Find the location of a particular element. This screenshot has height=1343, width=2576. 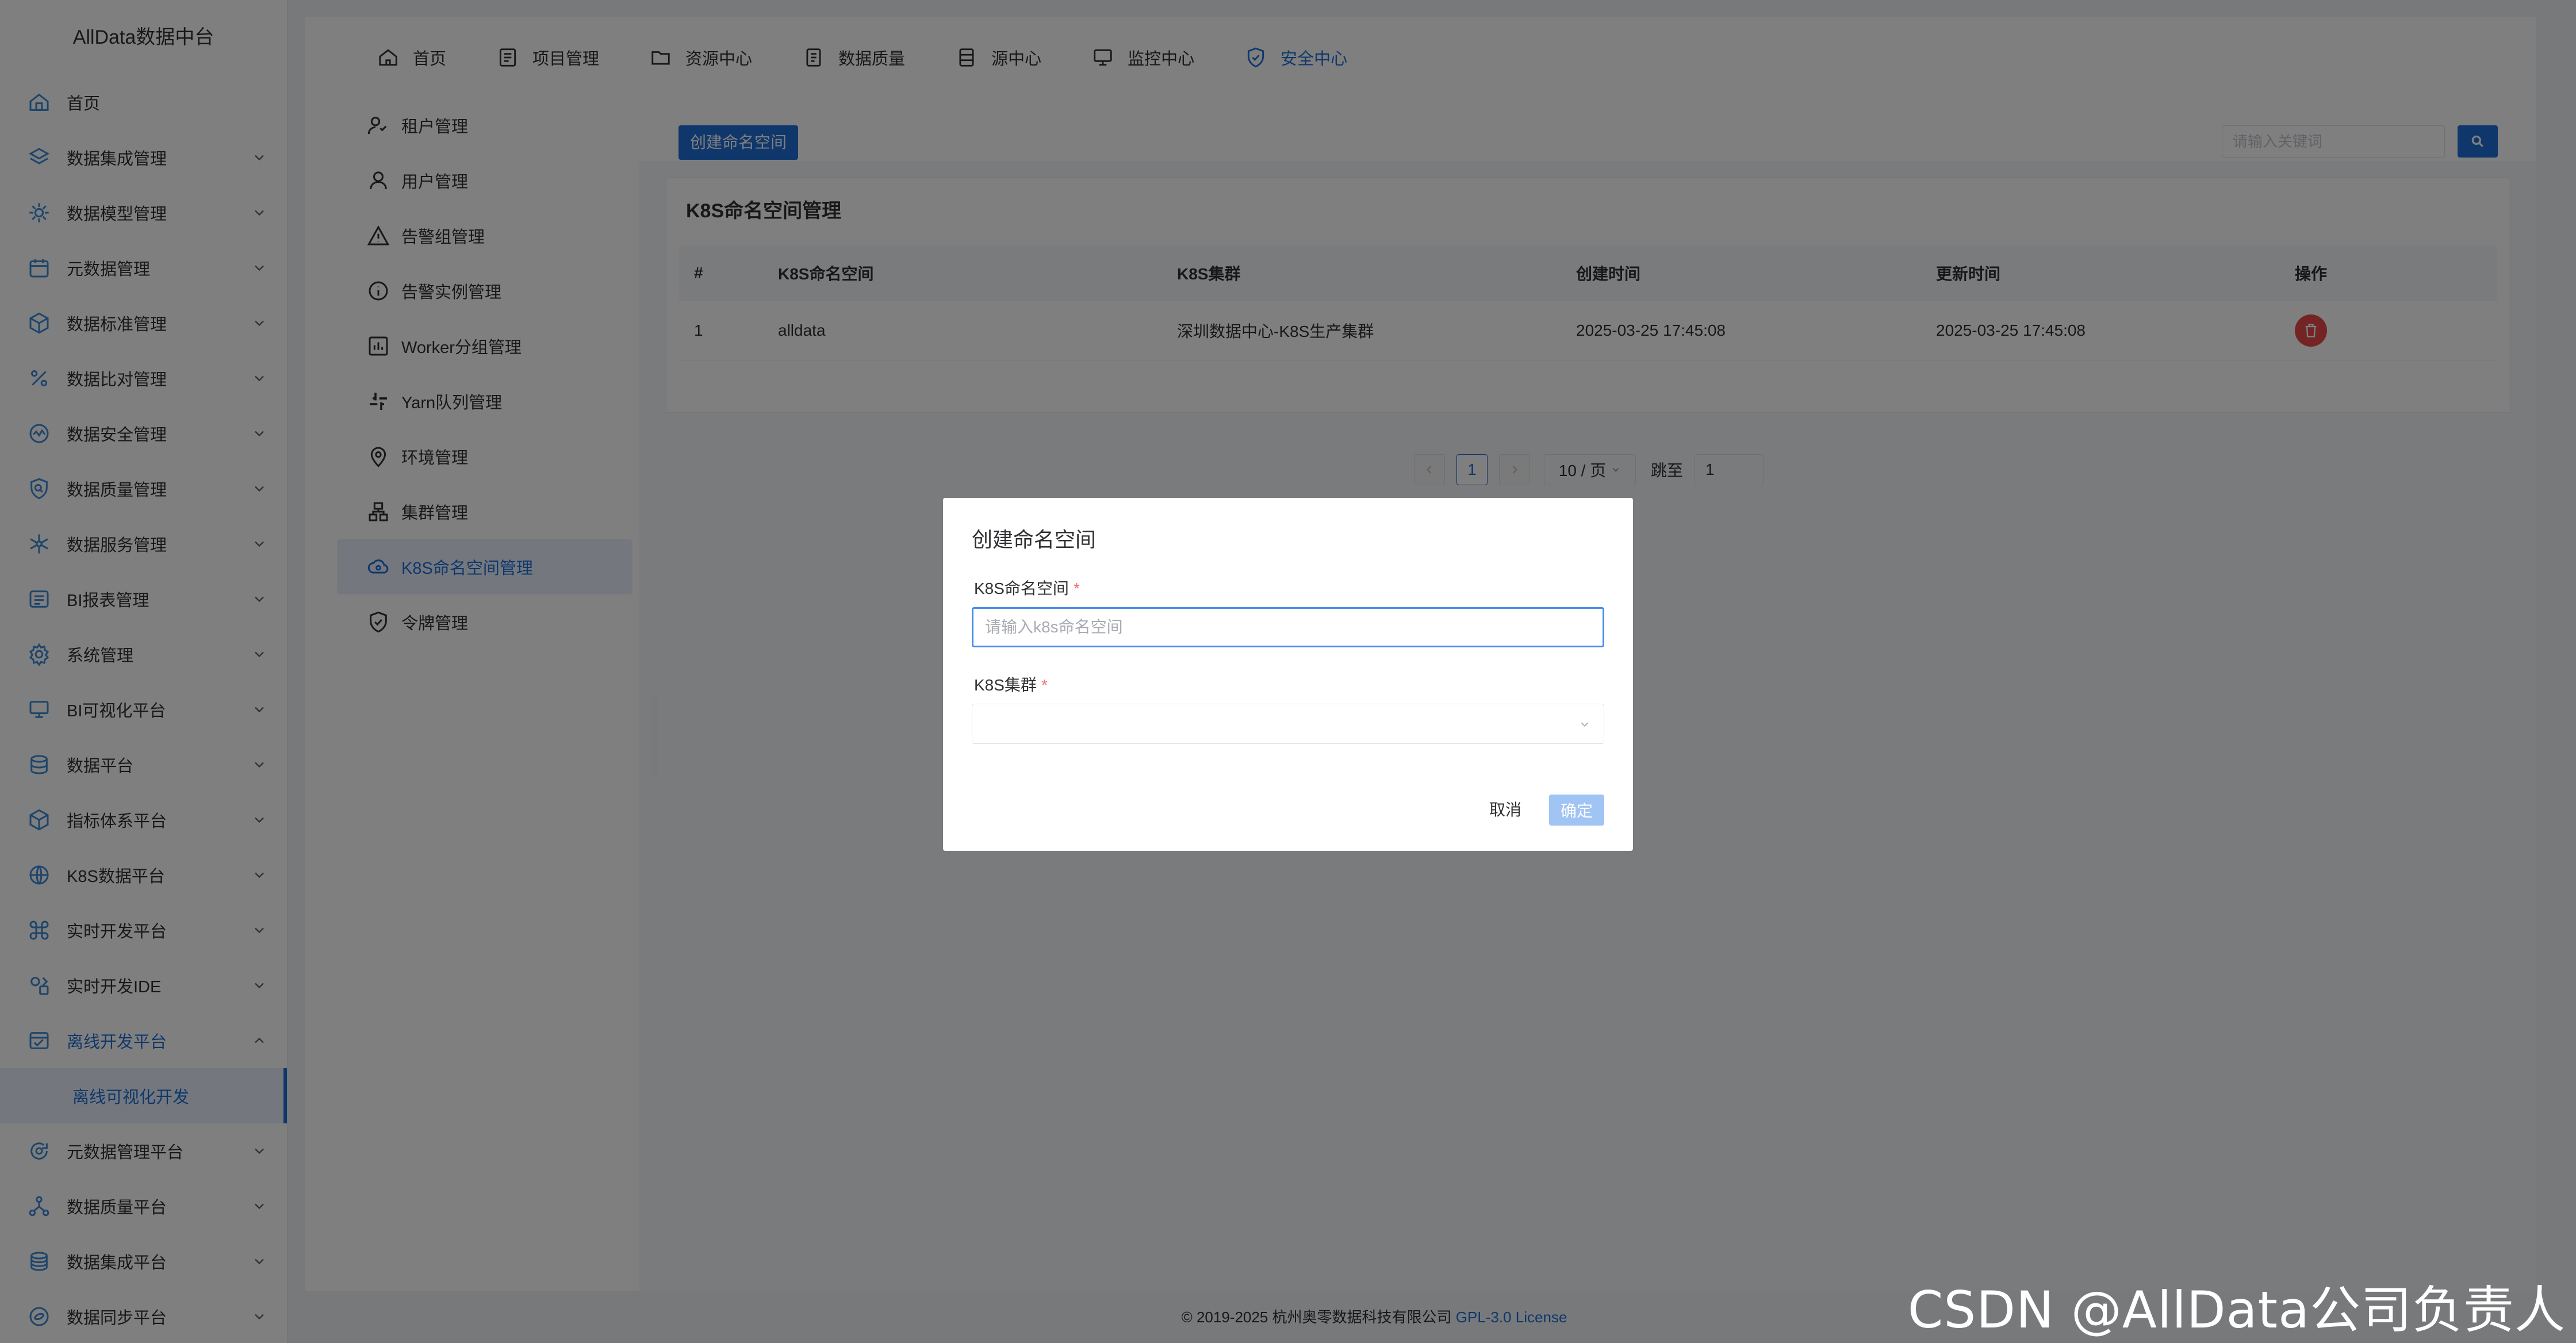

cluster-field-label: K8S集群 * is located at coordinates (1011, 684).